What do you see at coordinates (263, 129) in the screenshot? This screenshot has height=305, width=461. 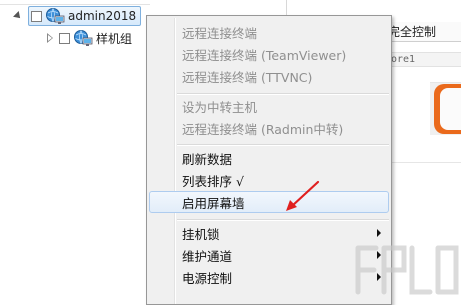 I see `menu-item-label: 远程连接终端 (Radmin中转)` at bounding box center [263, 129].